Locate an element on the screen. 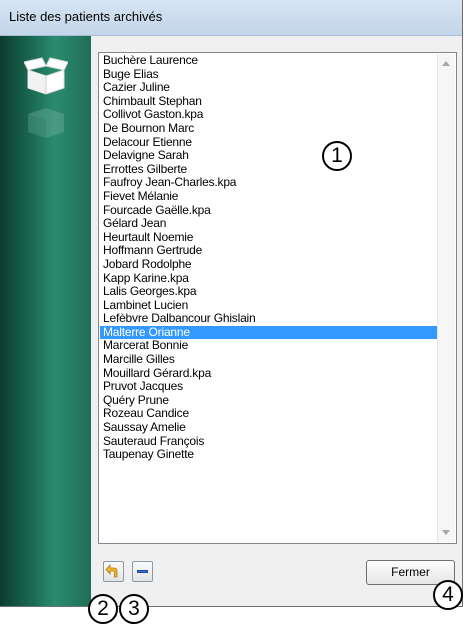  list-item: Delacour Etienne is located at coordinates (269, 142).